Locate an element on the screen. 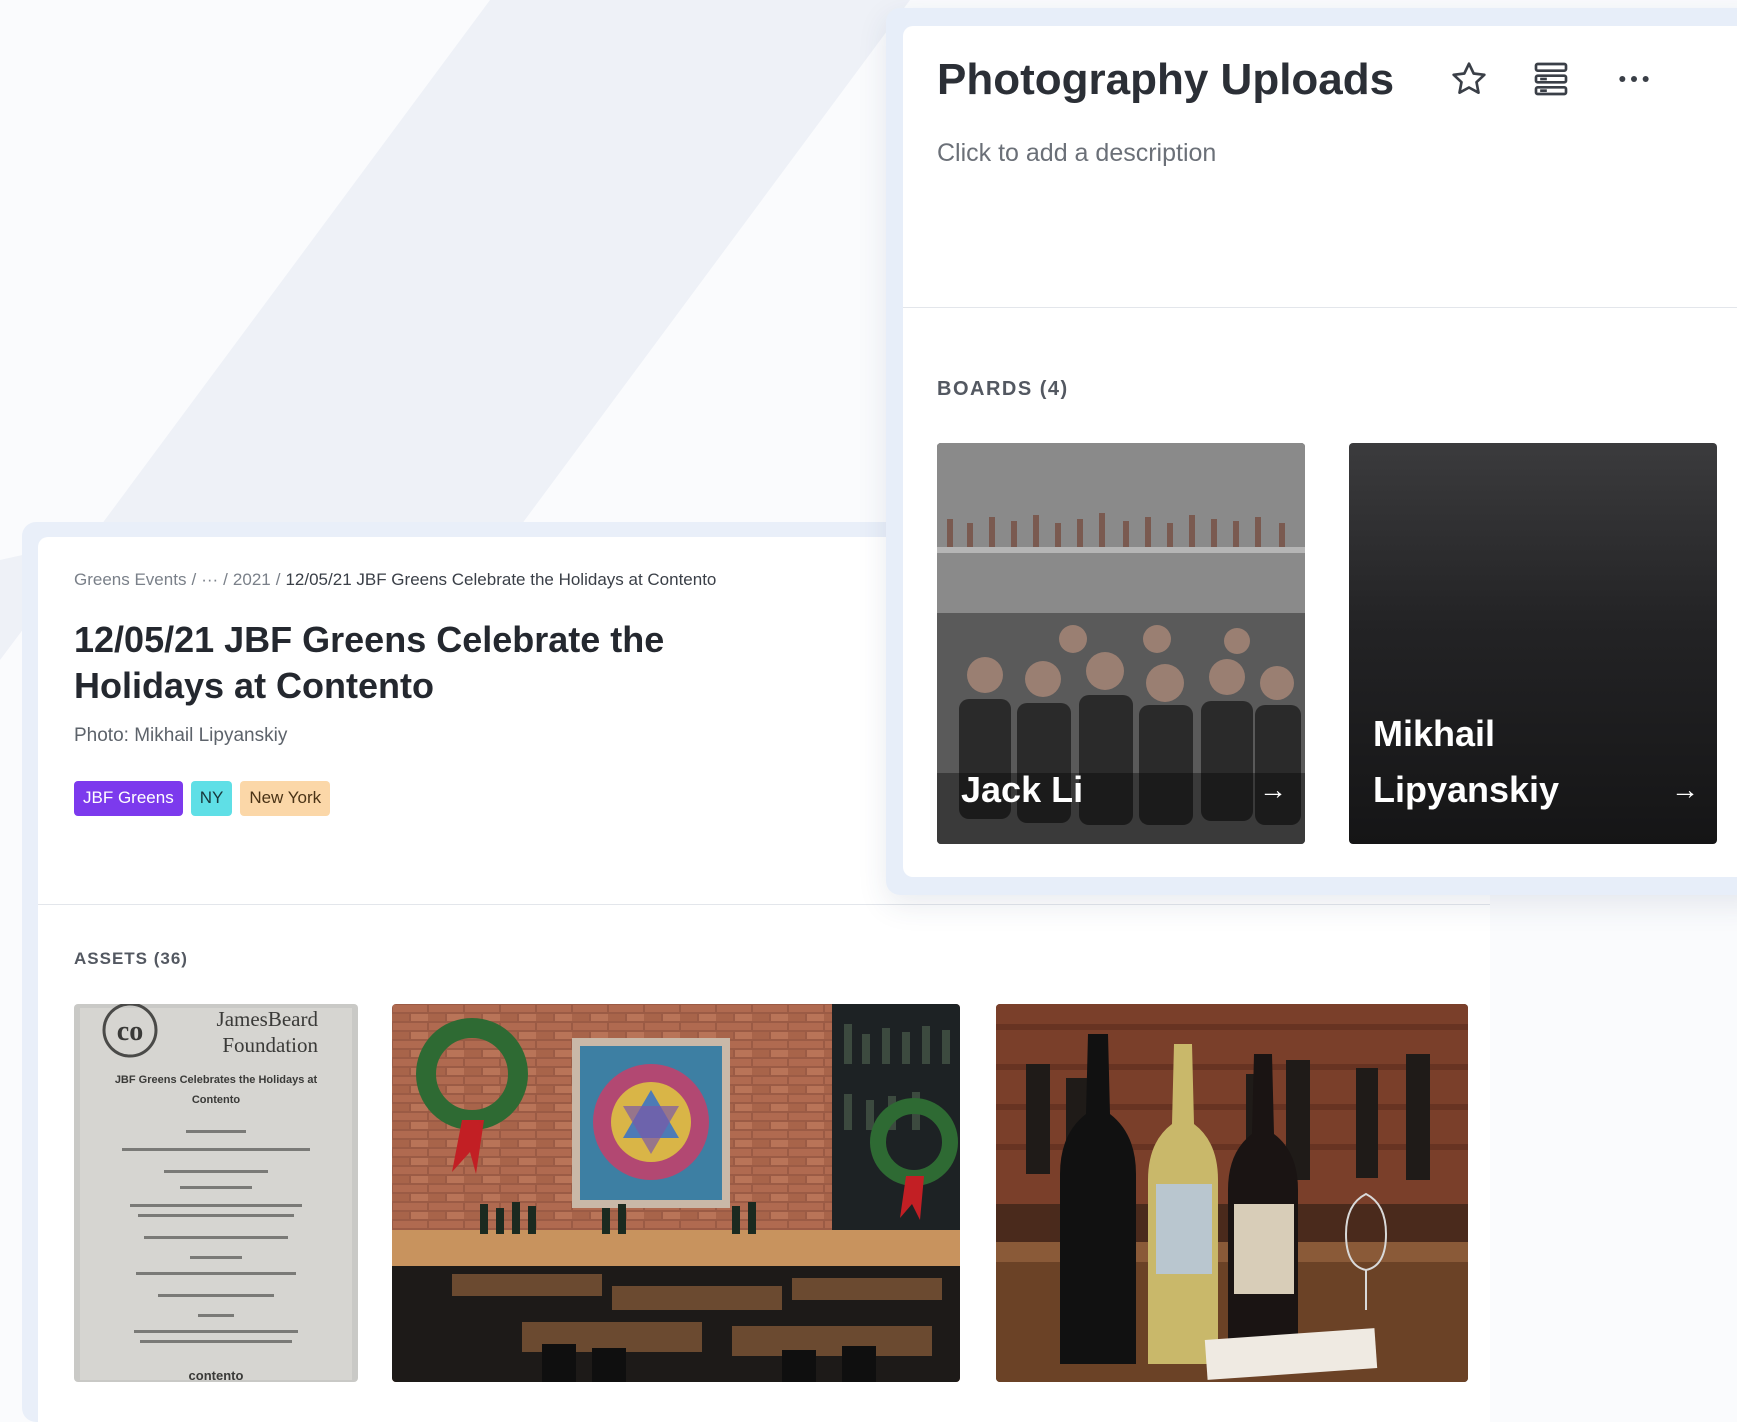 The width and height of the screenshot is (1737, 1422). breadcrumb-year: 2021 is located at coordinates (252, 579).